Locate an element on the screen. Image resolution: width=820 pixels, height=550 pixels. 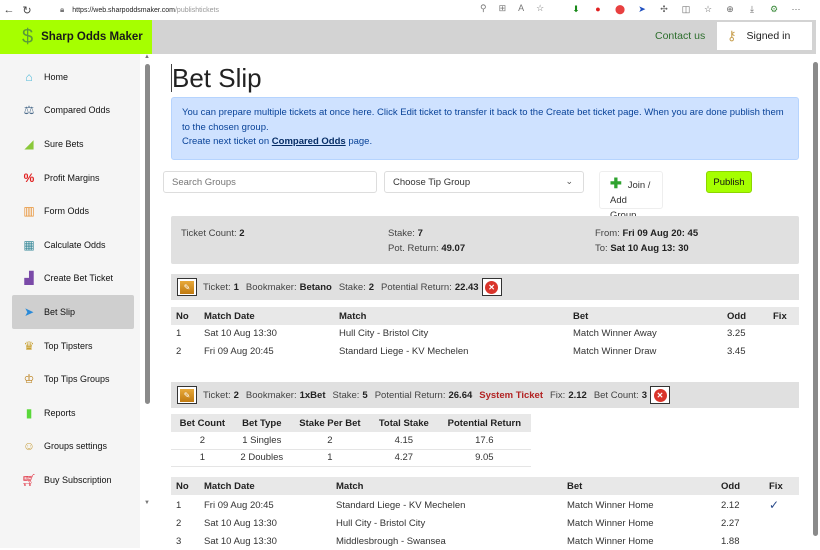
split-screen-icon: ◫ is located at coordinates (686, 9).